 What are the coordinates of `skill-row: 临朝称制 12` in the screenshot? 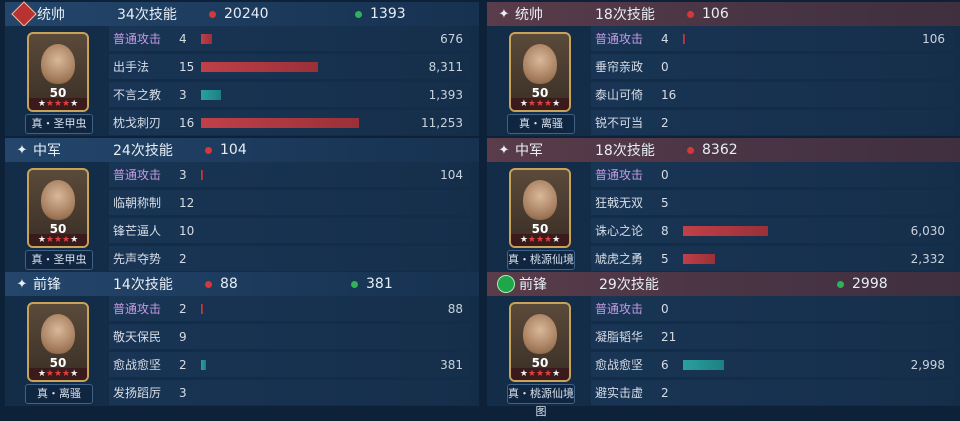 It's located at (290, 202).